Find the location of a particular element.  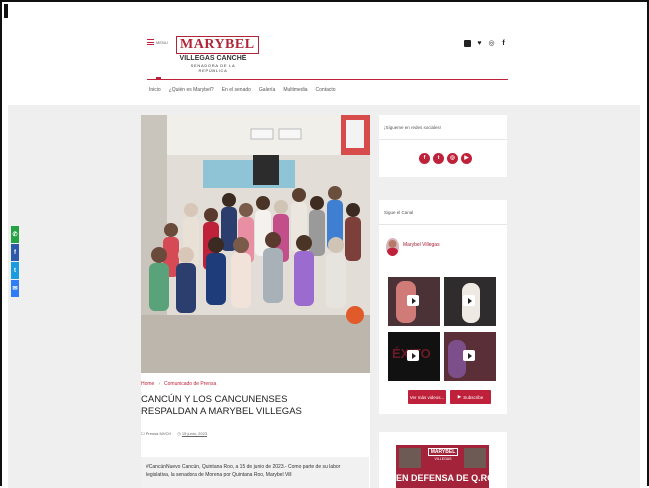

instagram-outline-icon: ◎ is located at coordinates (491, 43).